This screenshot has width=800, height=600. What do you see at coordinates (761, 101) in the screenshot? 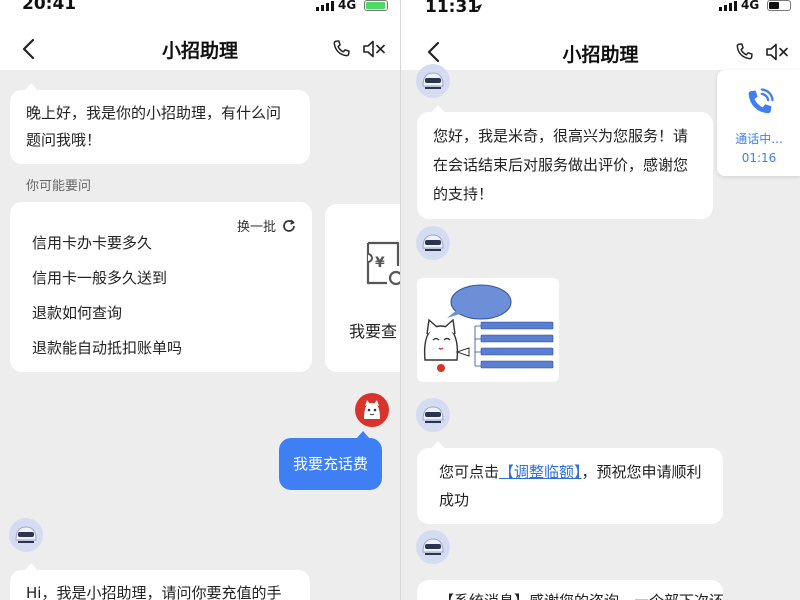
I see `phone-call-icon` at bounding box center [761, 101].